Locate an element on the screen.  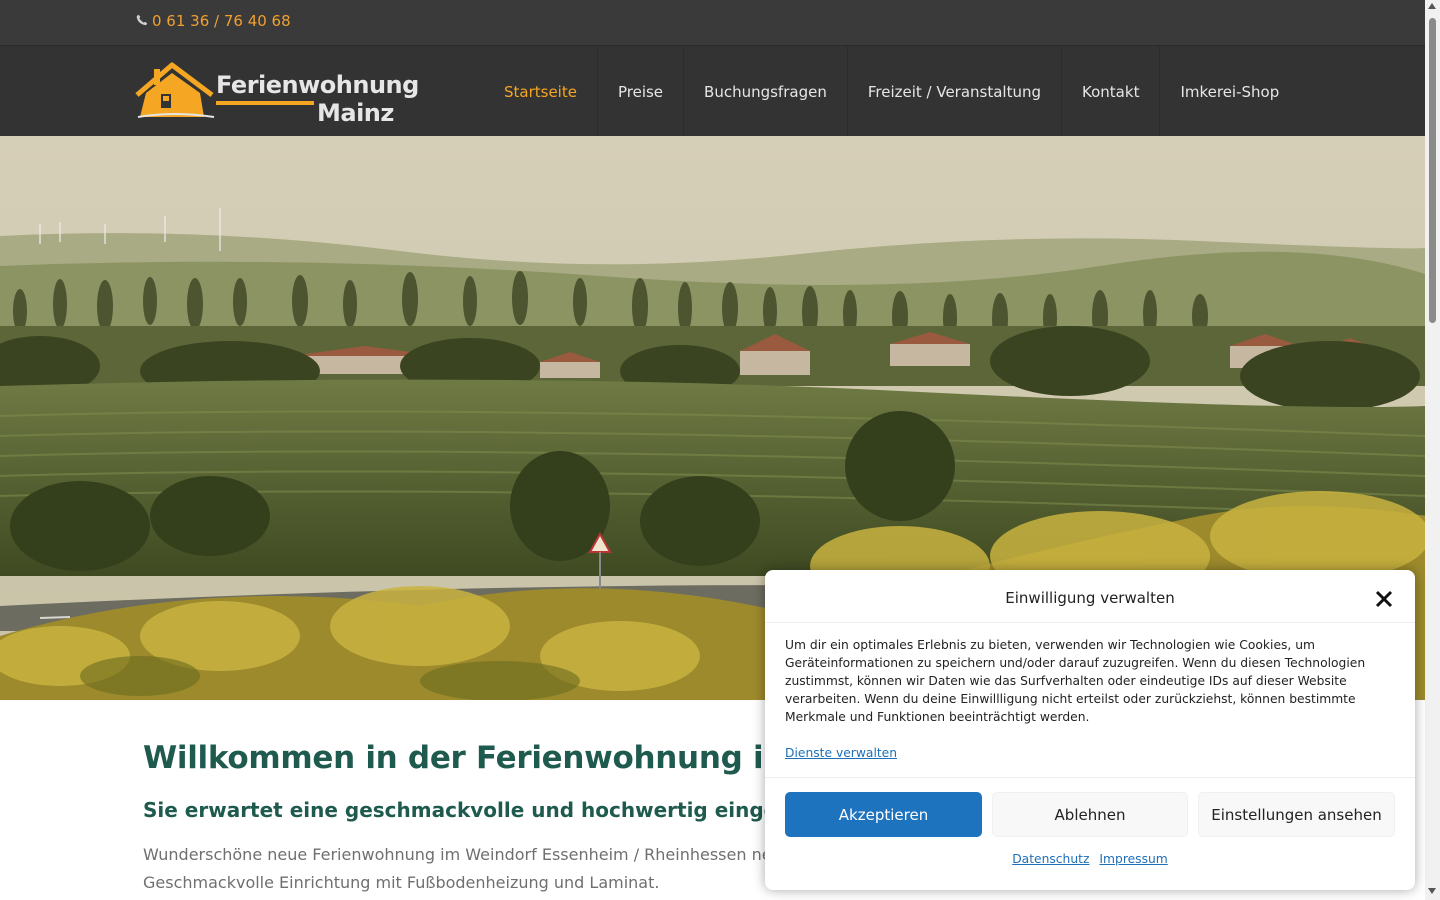
imprint-link: Impressum is located at coordinates (1133, 859).